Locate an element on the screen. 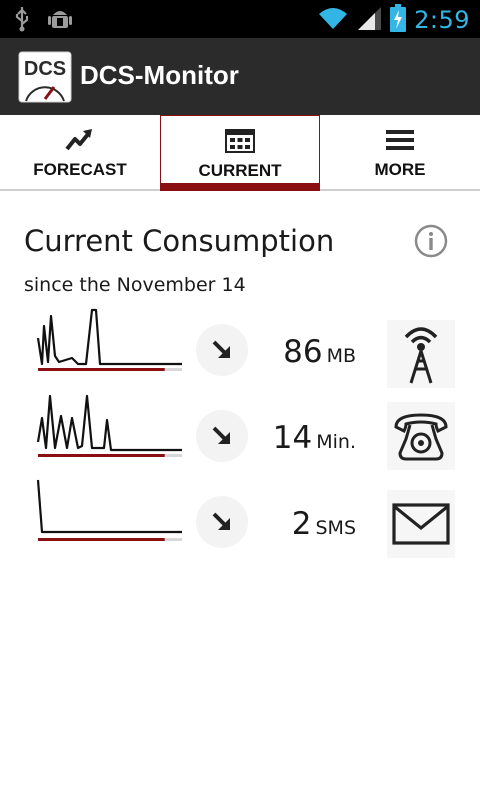  tab-more: MORE is located at coordinates (400, 152).